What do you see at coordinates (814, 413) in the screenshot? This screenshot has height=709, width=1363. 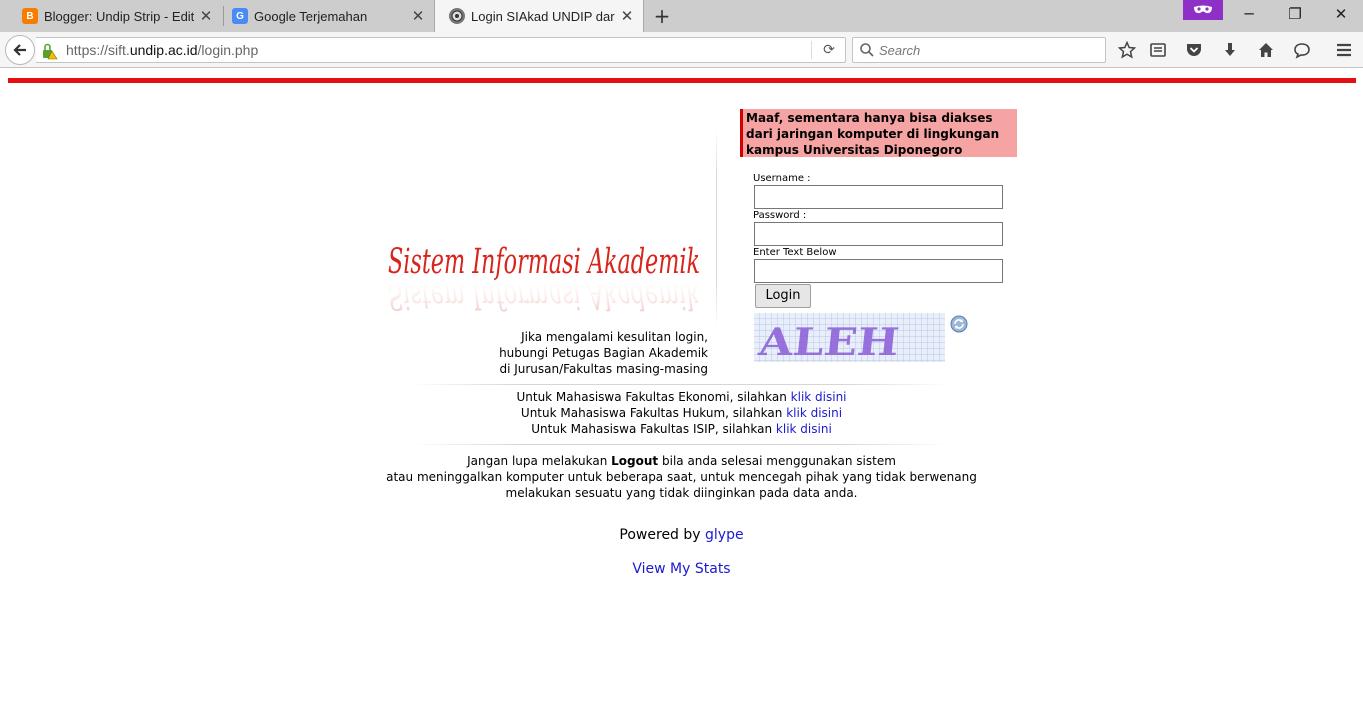 I see `klik-disini-link-hukum: klik disini` at bounding box center [814, 413].